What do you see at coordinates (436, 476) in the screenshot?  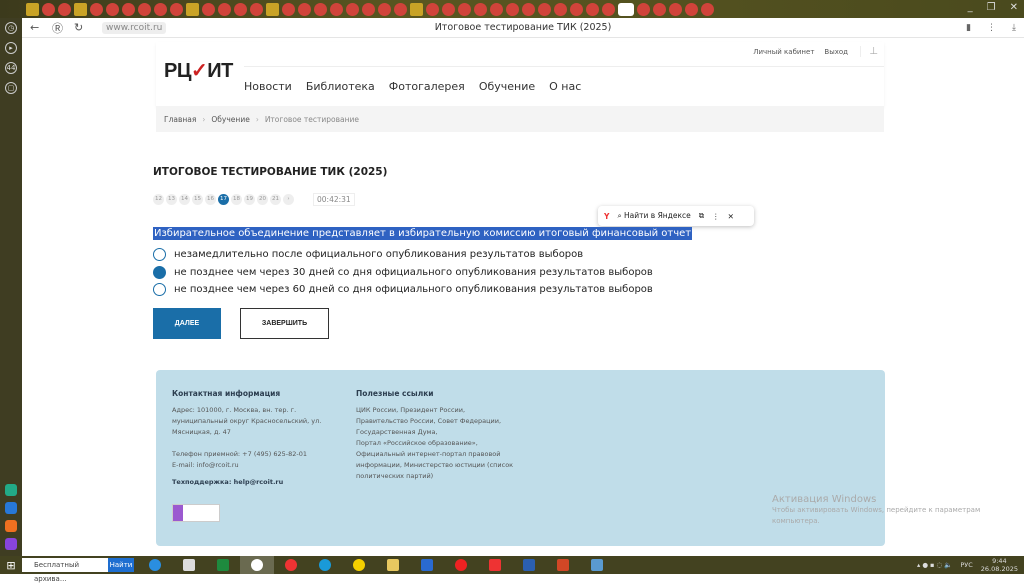 I see `footer-link: политических партий)` at bounding box center [436, 476].